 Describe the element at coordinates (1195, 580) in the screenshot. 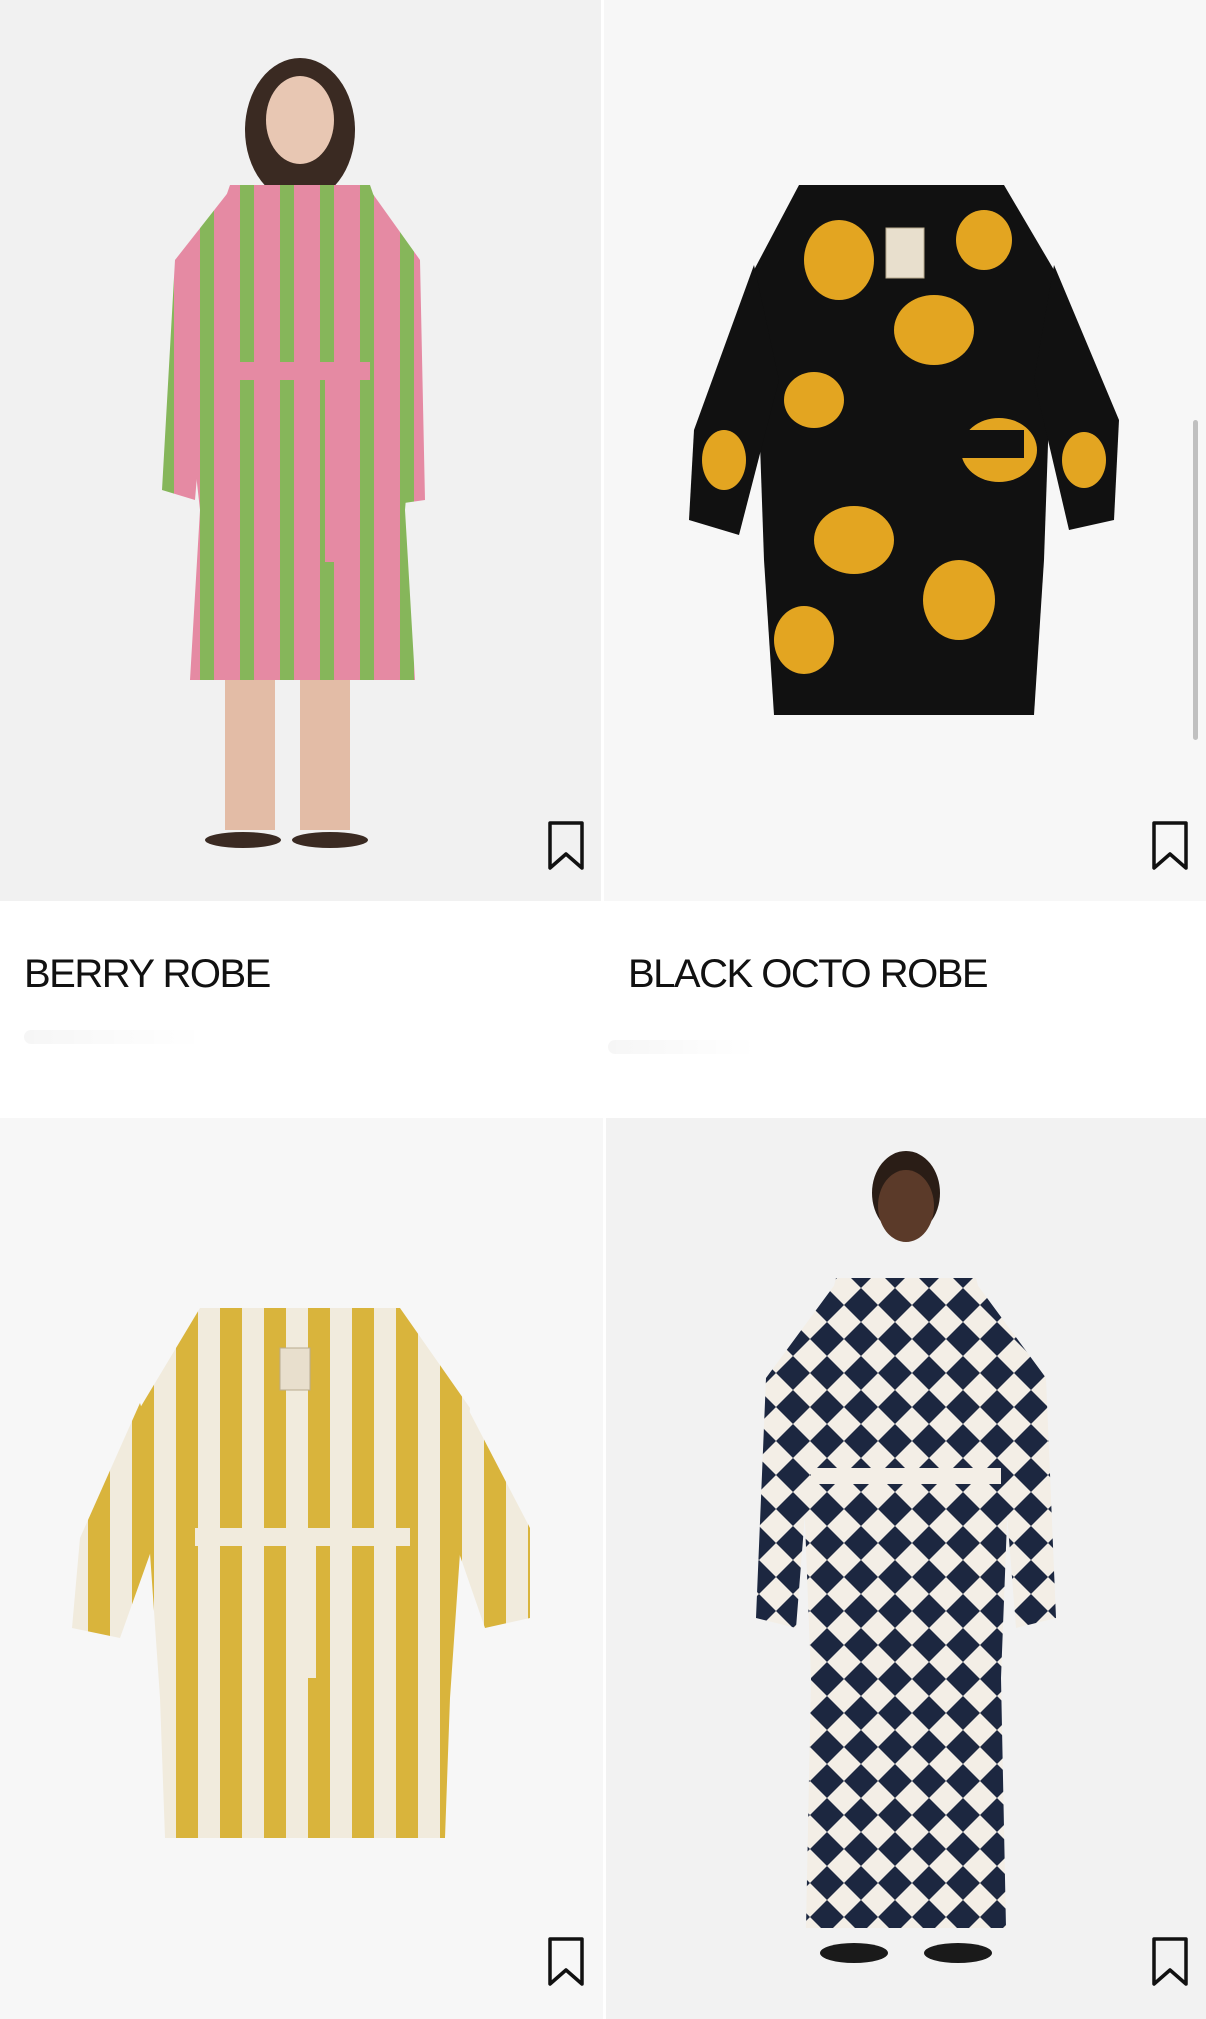

I see `scrollbar` at that location.